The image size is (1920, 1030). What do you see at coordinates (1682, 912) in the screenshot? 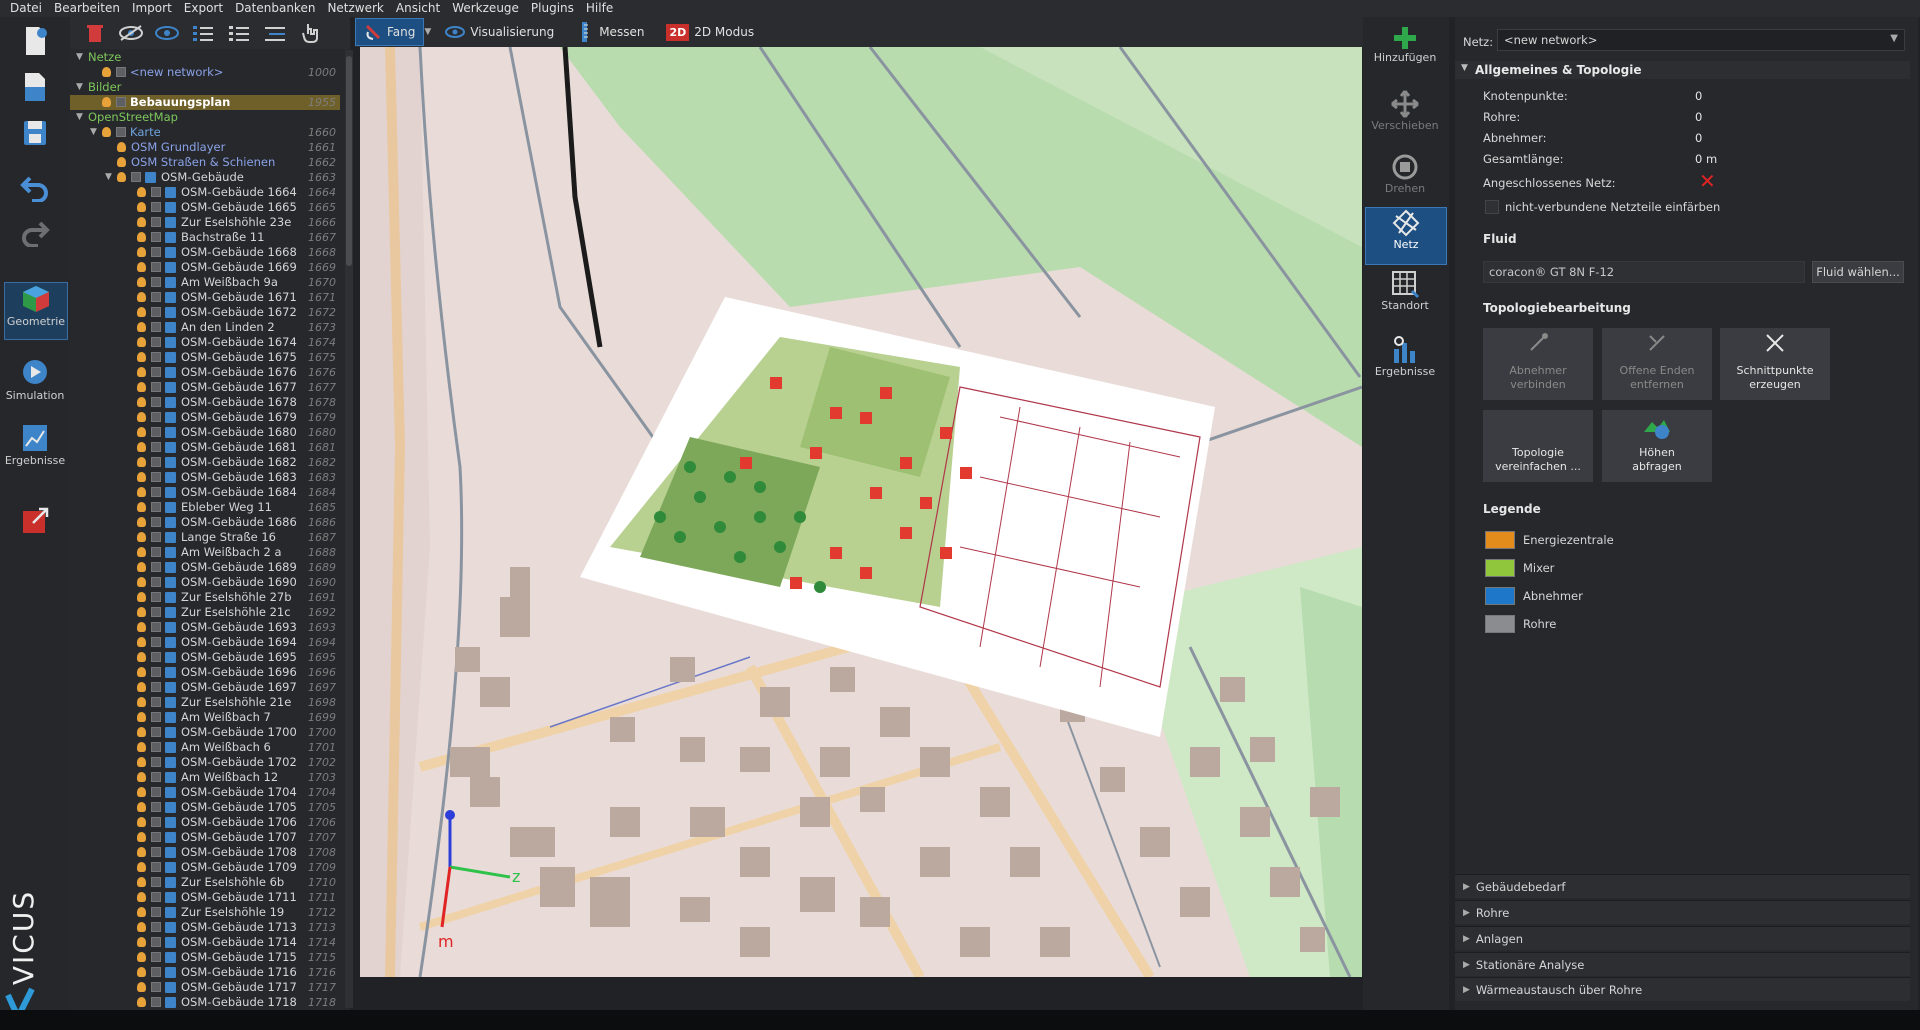
I see `rohre-section: ▶ Rohre` at bounding box center [1682, 912].